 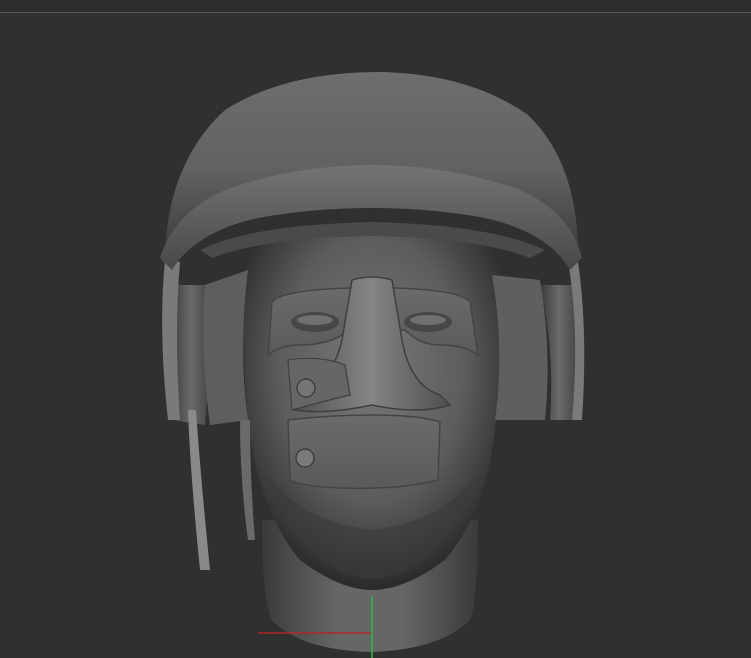 I want to click on right-ear-pad-inner, so click(x=520, y=347).